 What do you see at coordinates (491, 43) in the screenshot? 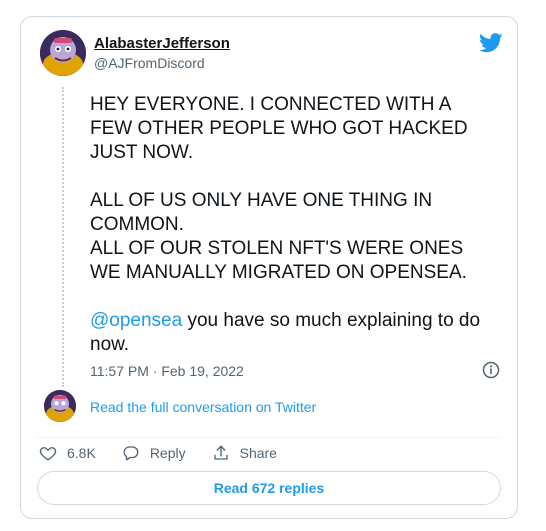
I see `twitter-bird-icon` at bounding box center [491, 43].